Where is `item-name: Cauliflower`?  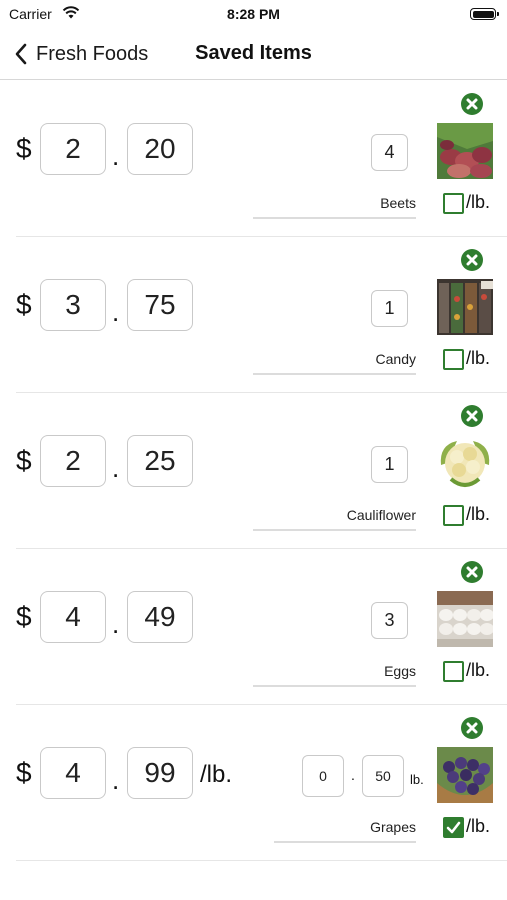
item-name: Cauliflower is located at coordinates (381, 515).